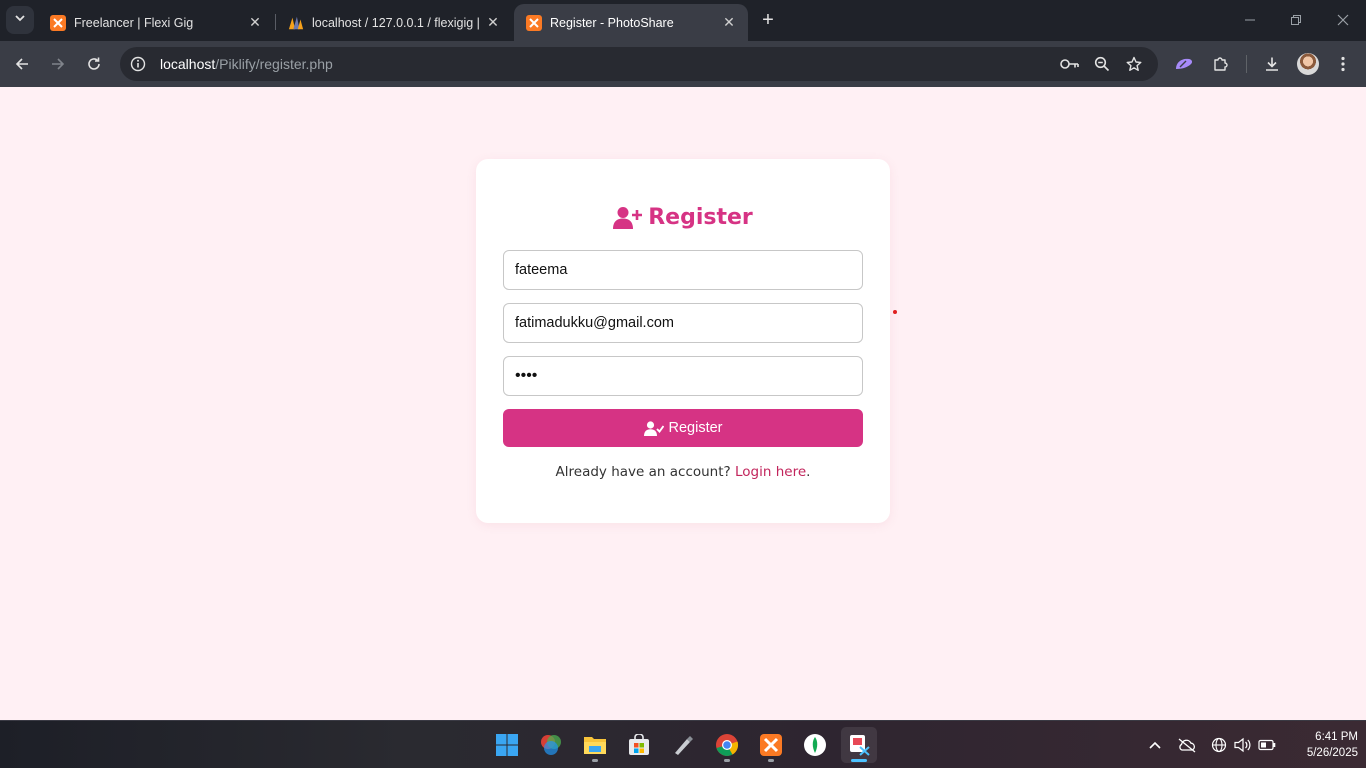  Describe the element at coordinates (595, 745) in the screenshot. I see `file-explorer-icon` at that location.